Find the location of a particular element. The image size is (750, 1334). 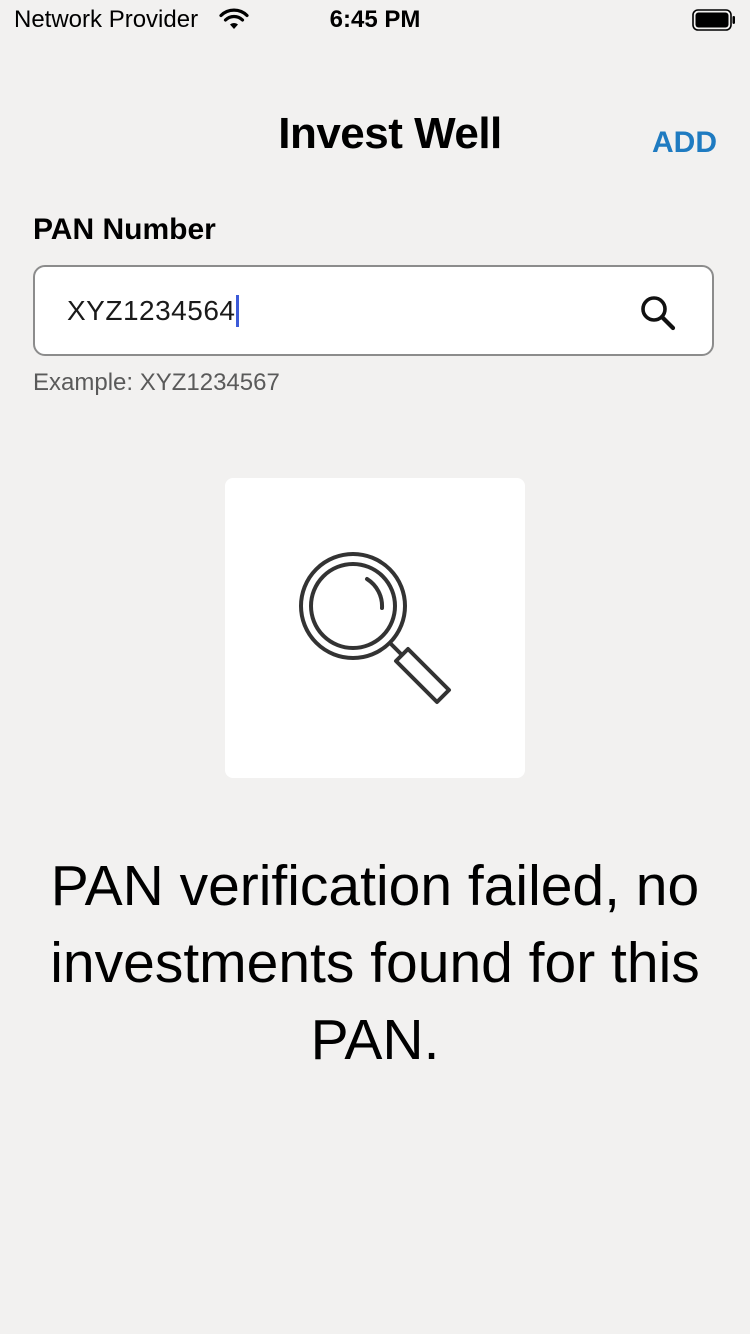

magnifier-icon is located at coordinates (375, 628).